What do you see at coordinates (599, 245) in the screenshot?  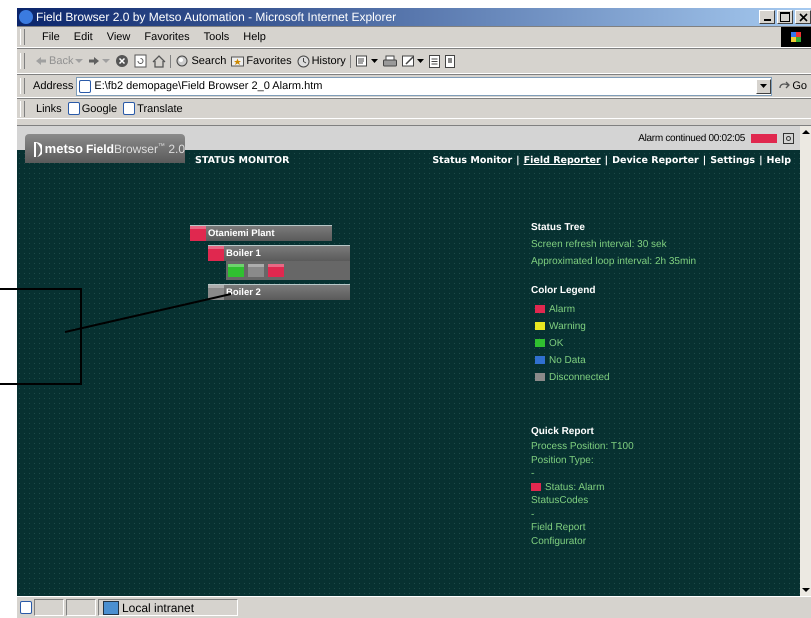 I see `info-text: Screen refresh interval: 30 sek` at bounding box center [599, 245].